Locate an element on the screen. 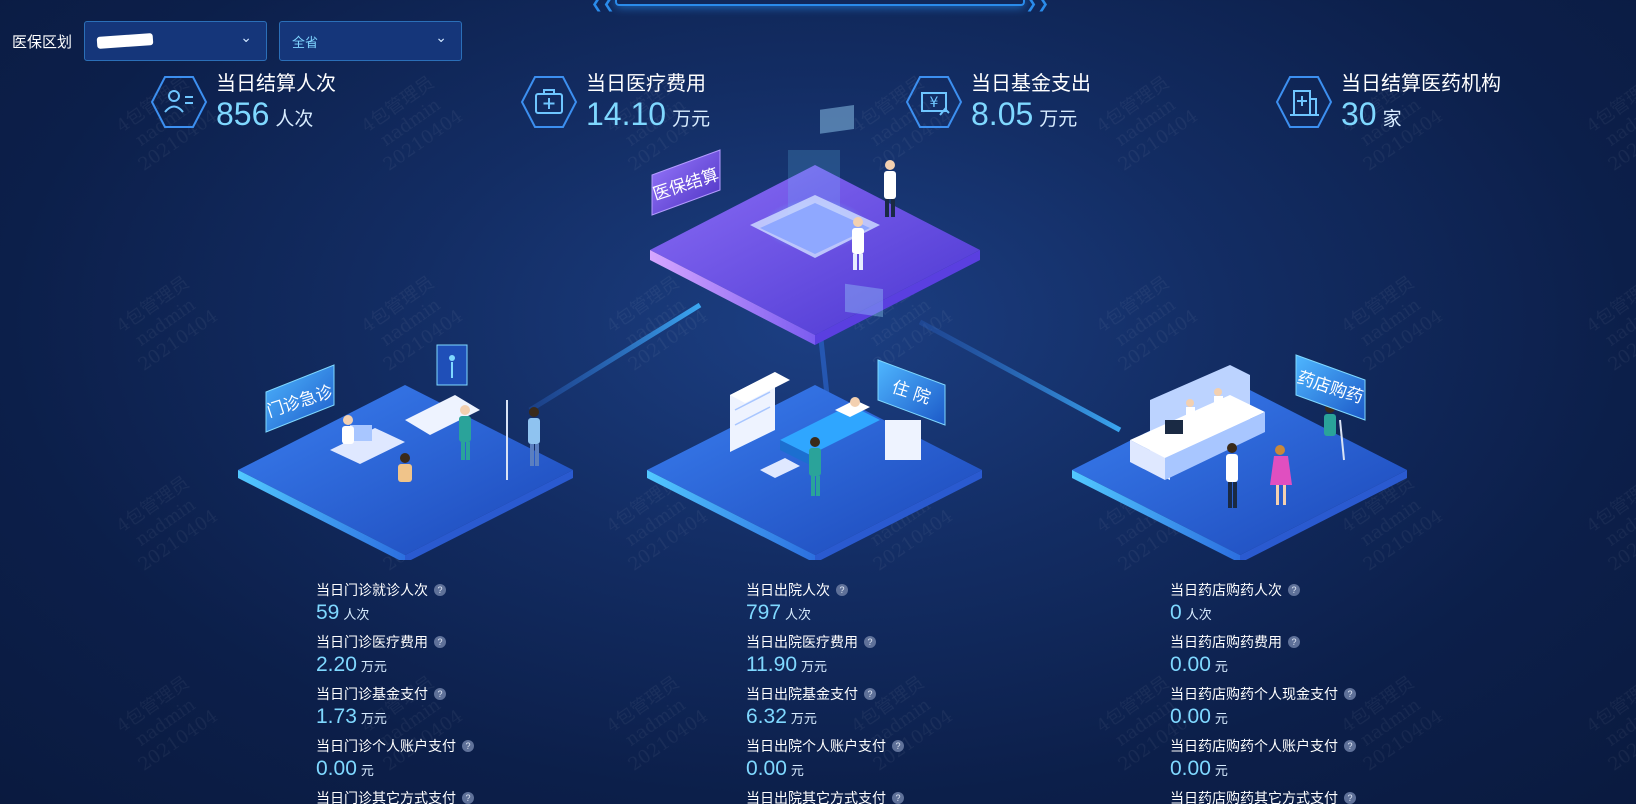 This screenshot has height=804, width=1636. stat-label: 当日出院基金支付 is located at coordinates (802, 694).